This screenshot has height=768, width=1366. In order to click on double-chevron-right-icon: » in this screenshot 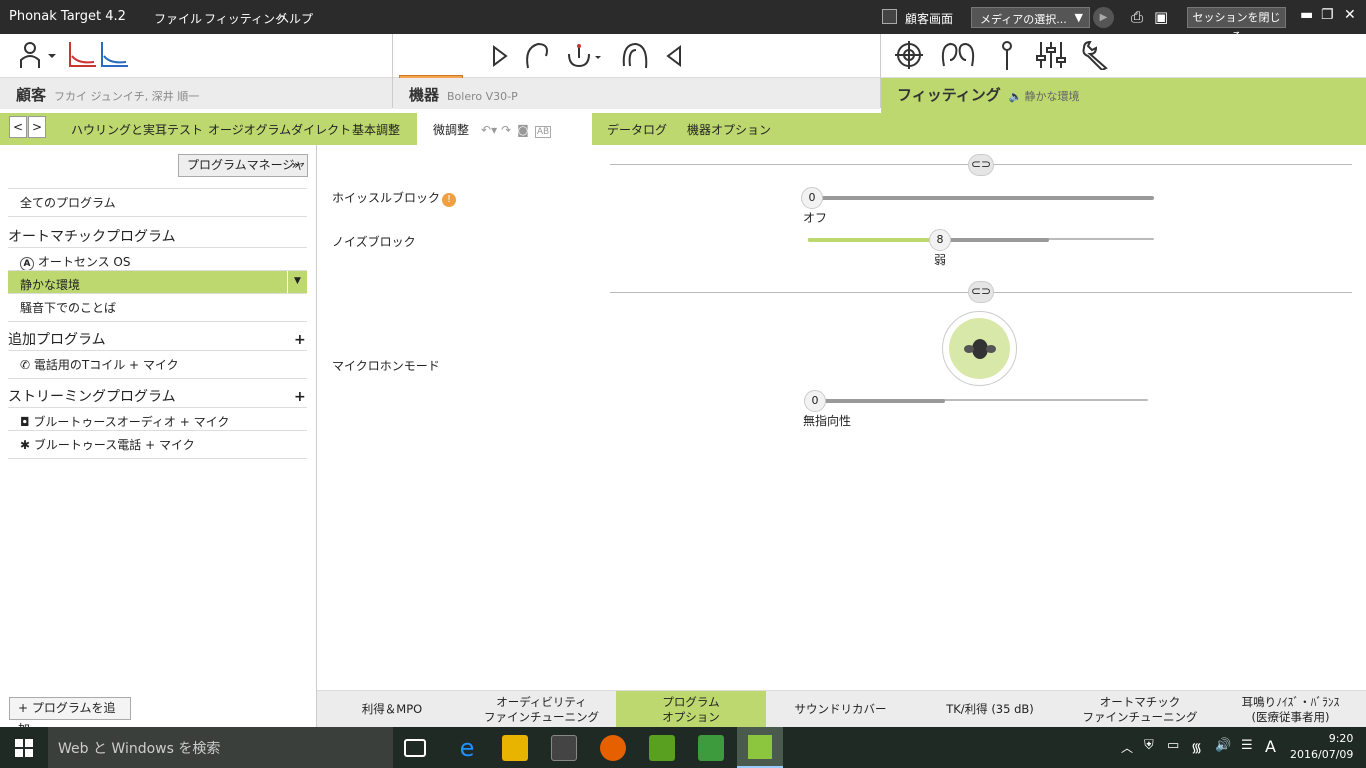, I will do `click(295, 165)`.